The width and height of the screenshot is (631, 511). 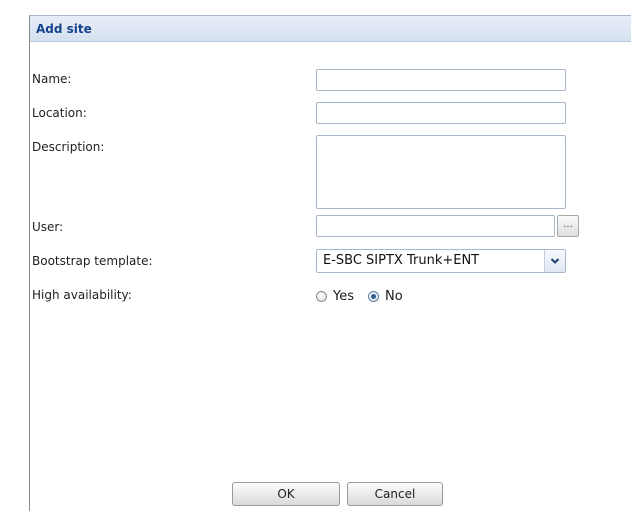 What do you see at coordinates (343, 296) in the screenshot?
I see `ha-yes-label: Yes` at bounding box center [343, 296].